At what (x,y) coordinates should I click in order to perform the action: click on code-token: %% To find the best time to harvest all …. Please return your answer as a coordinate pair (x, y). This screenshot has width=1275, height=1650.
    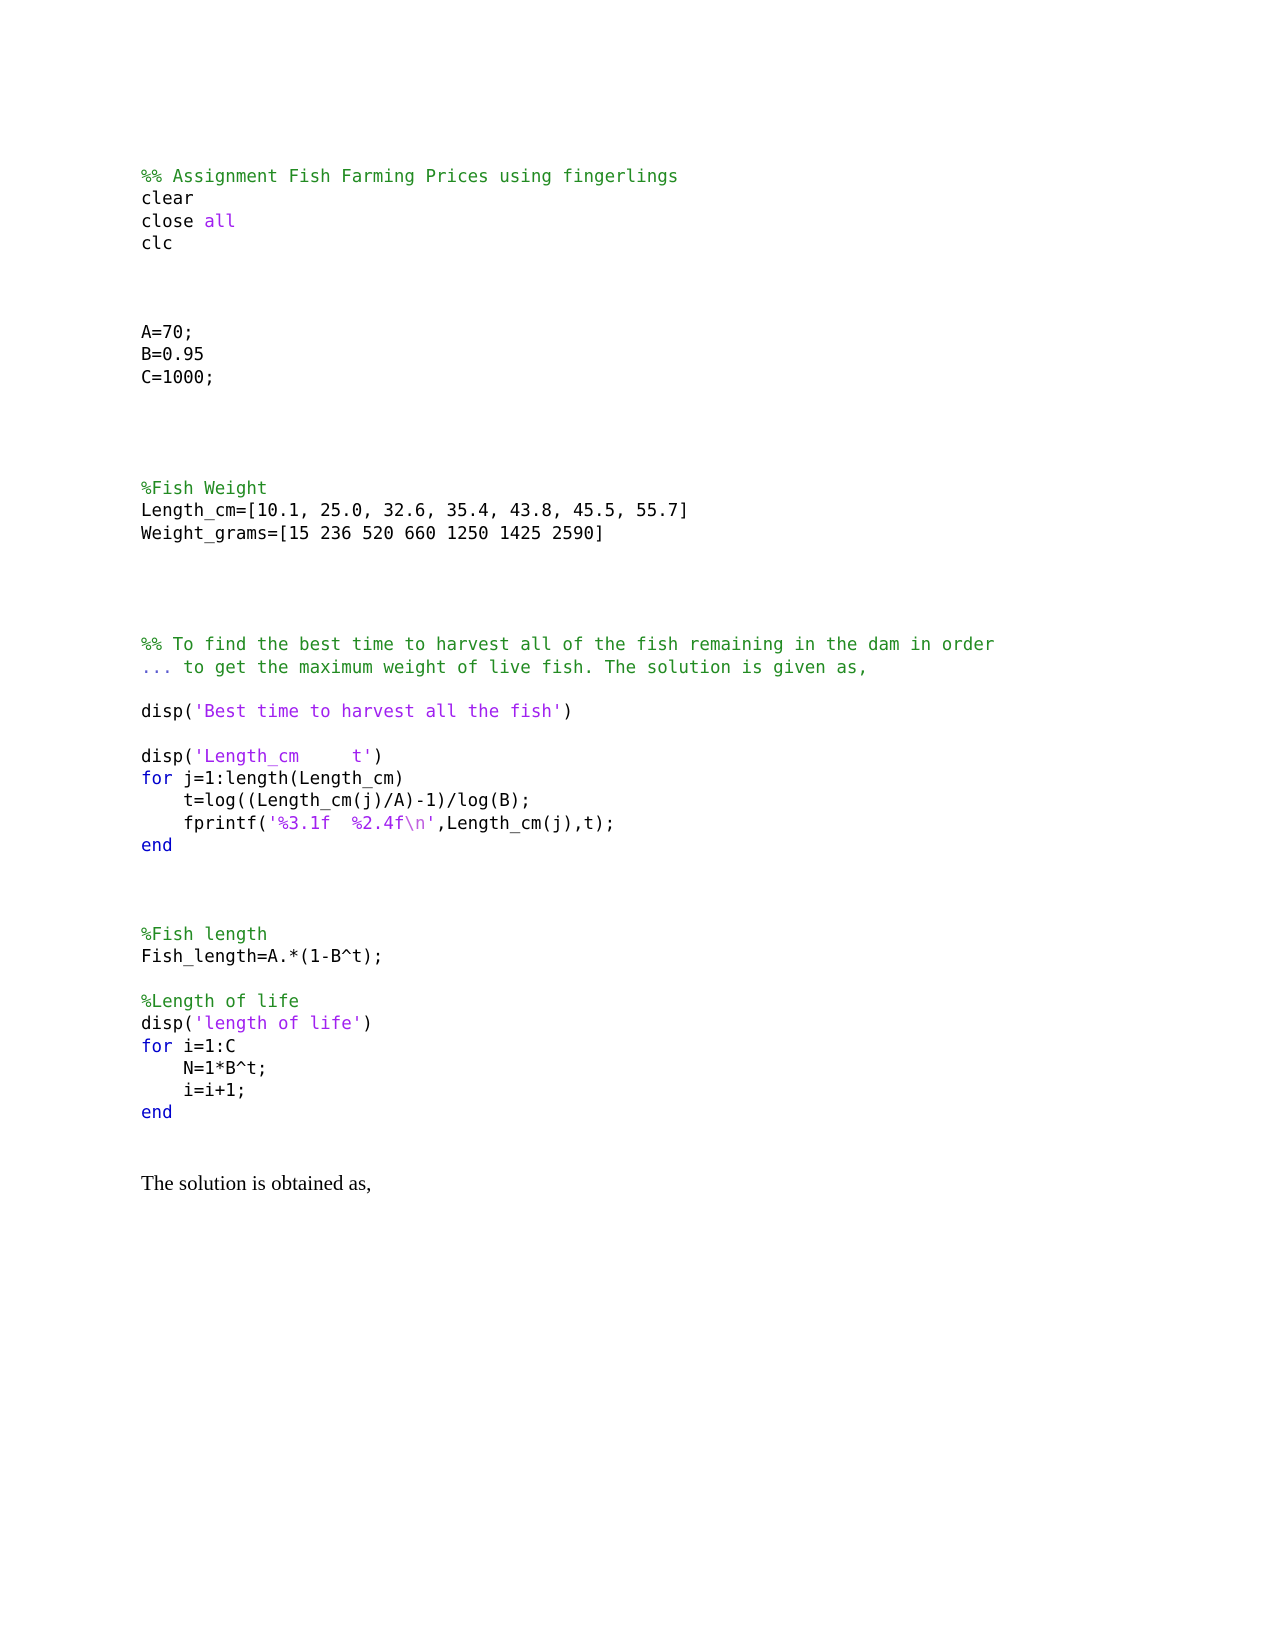
    Looking at the image, I should click on (568, 645).